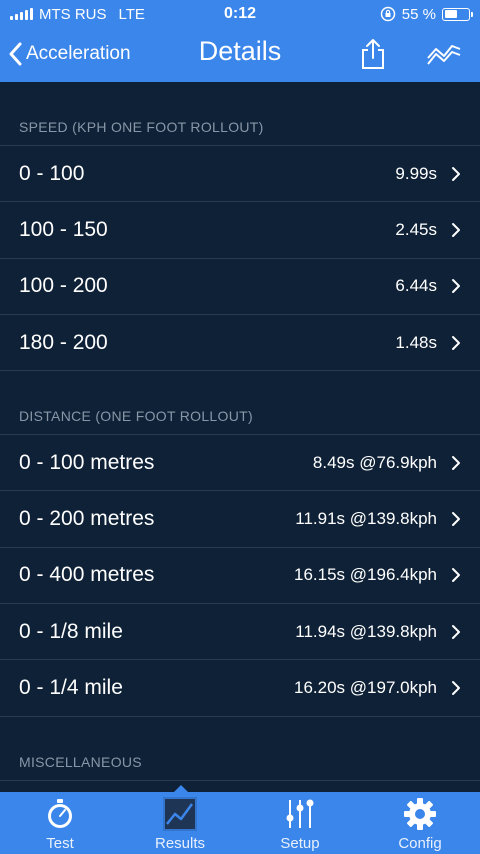  Describe the element at coordinates (240, 519) in the screenshot. I see `list-row: 0 - 200 metres 11.91s @139.8kph` at that location.